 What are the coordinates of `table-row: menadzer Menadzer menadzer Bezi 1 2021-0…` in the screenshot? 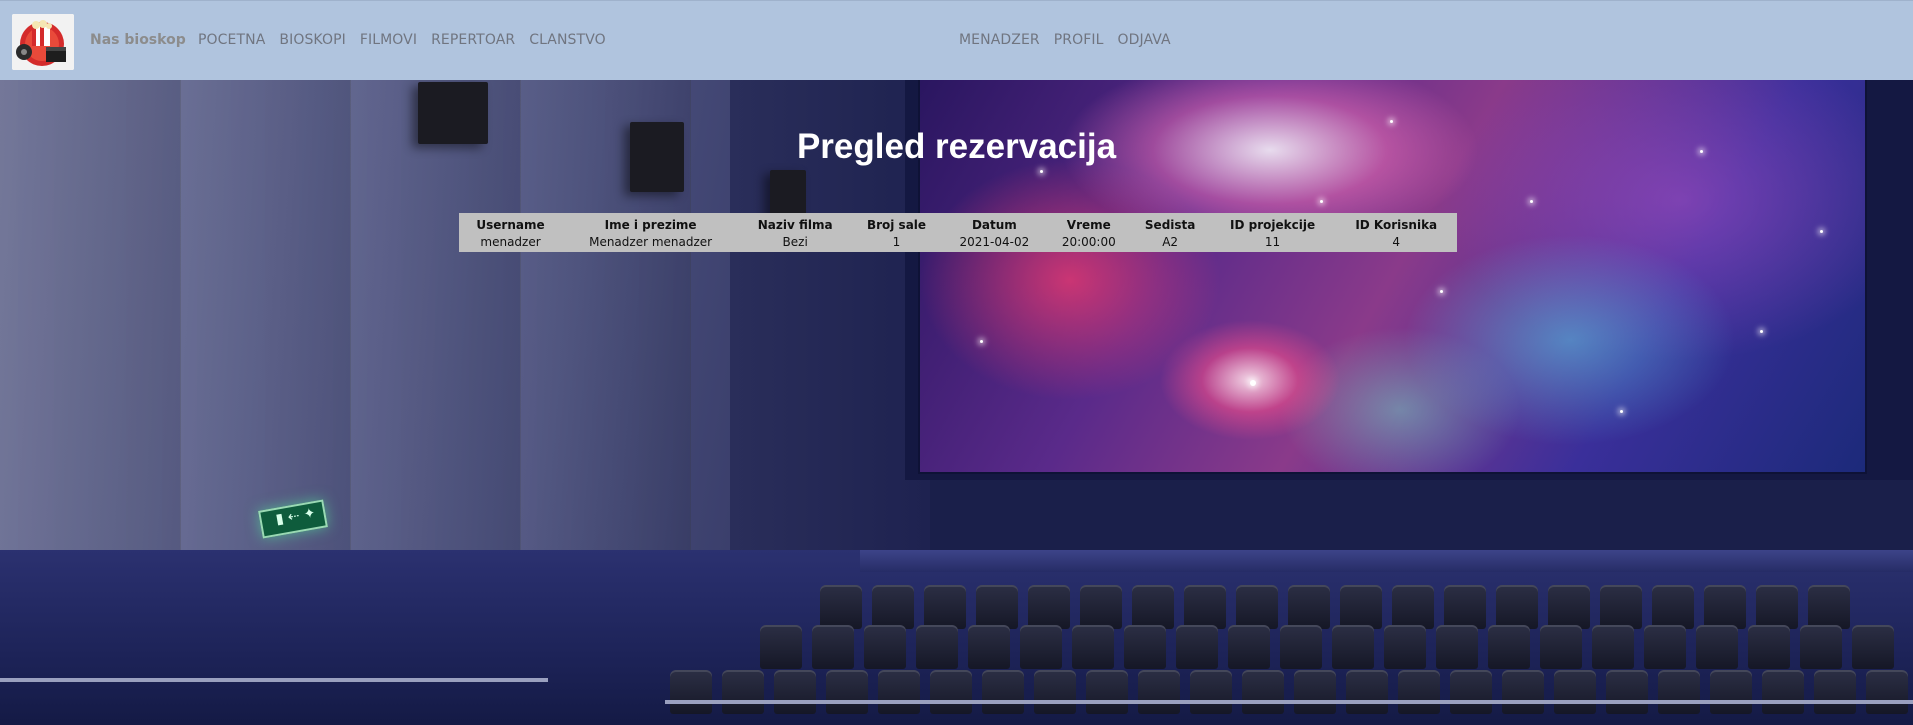 It's located at (958, 242).